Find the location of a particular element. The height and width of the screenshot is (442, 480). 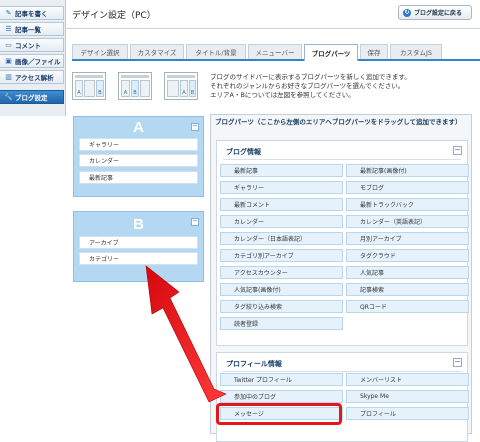

list-icon: ☰ is located at coordinates (8, 29).